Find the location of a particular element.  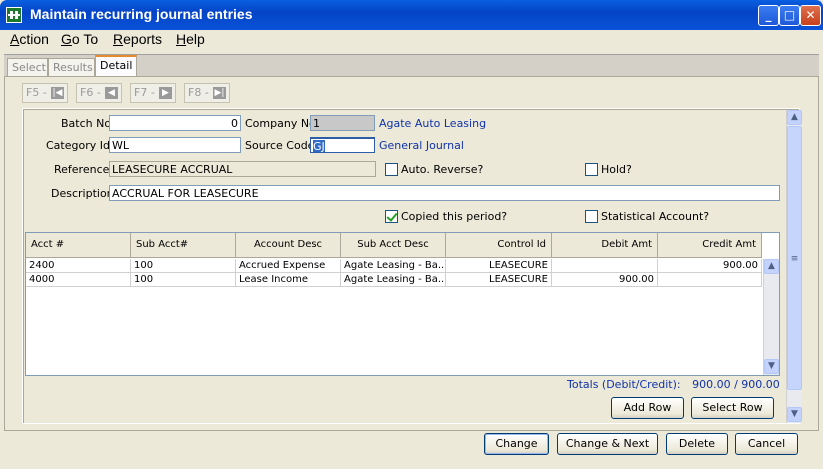

nav-label: F8 - is located at coordinates (198, 92).